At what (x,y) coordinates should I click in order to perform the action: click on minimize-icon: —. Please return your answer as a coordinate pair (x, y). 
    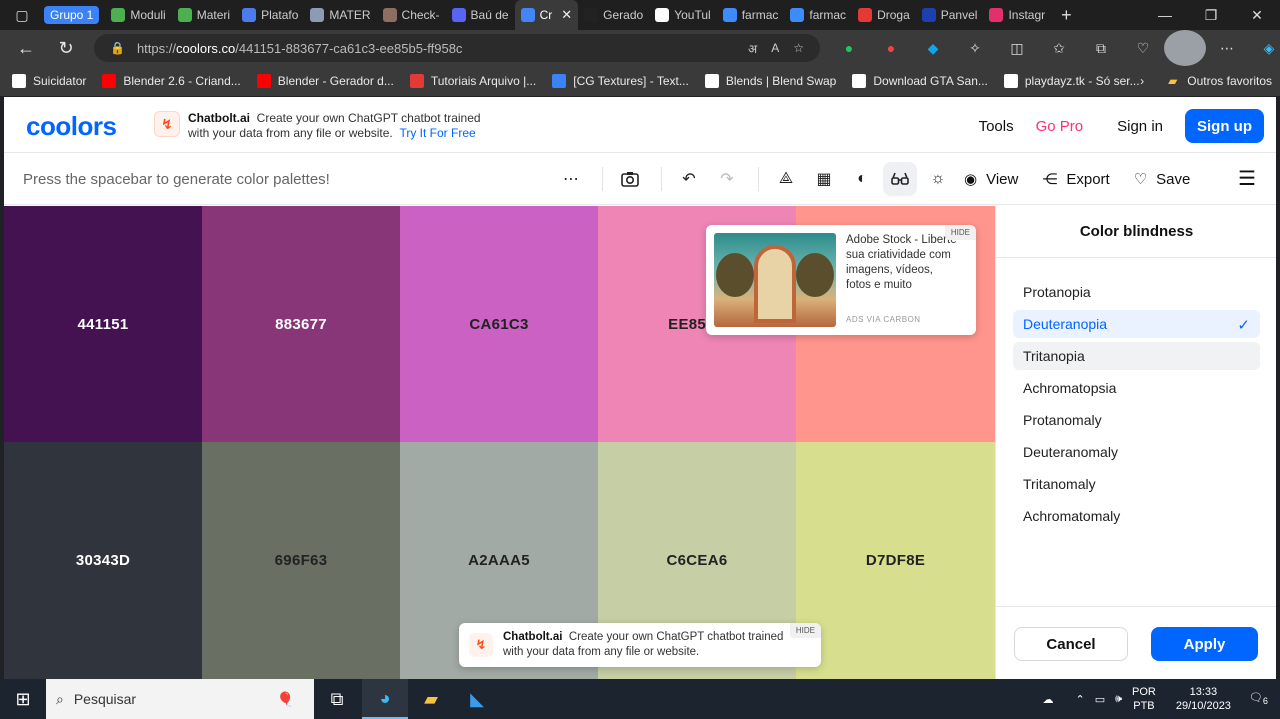
    Looking at the image, I should click on (1165, 15).